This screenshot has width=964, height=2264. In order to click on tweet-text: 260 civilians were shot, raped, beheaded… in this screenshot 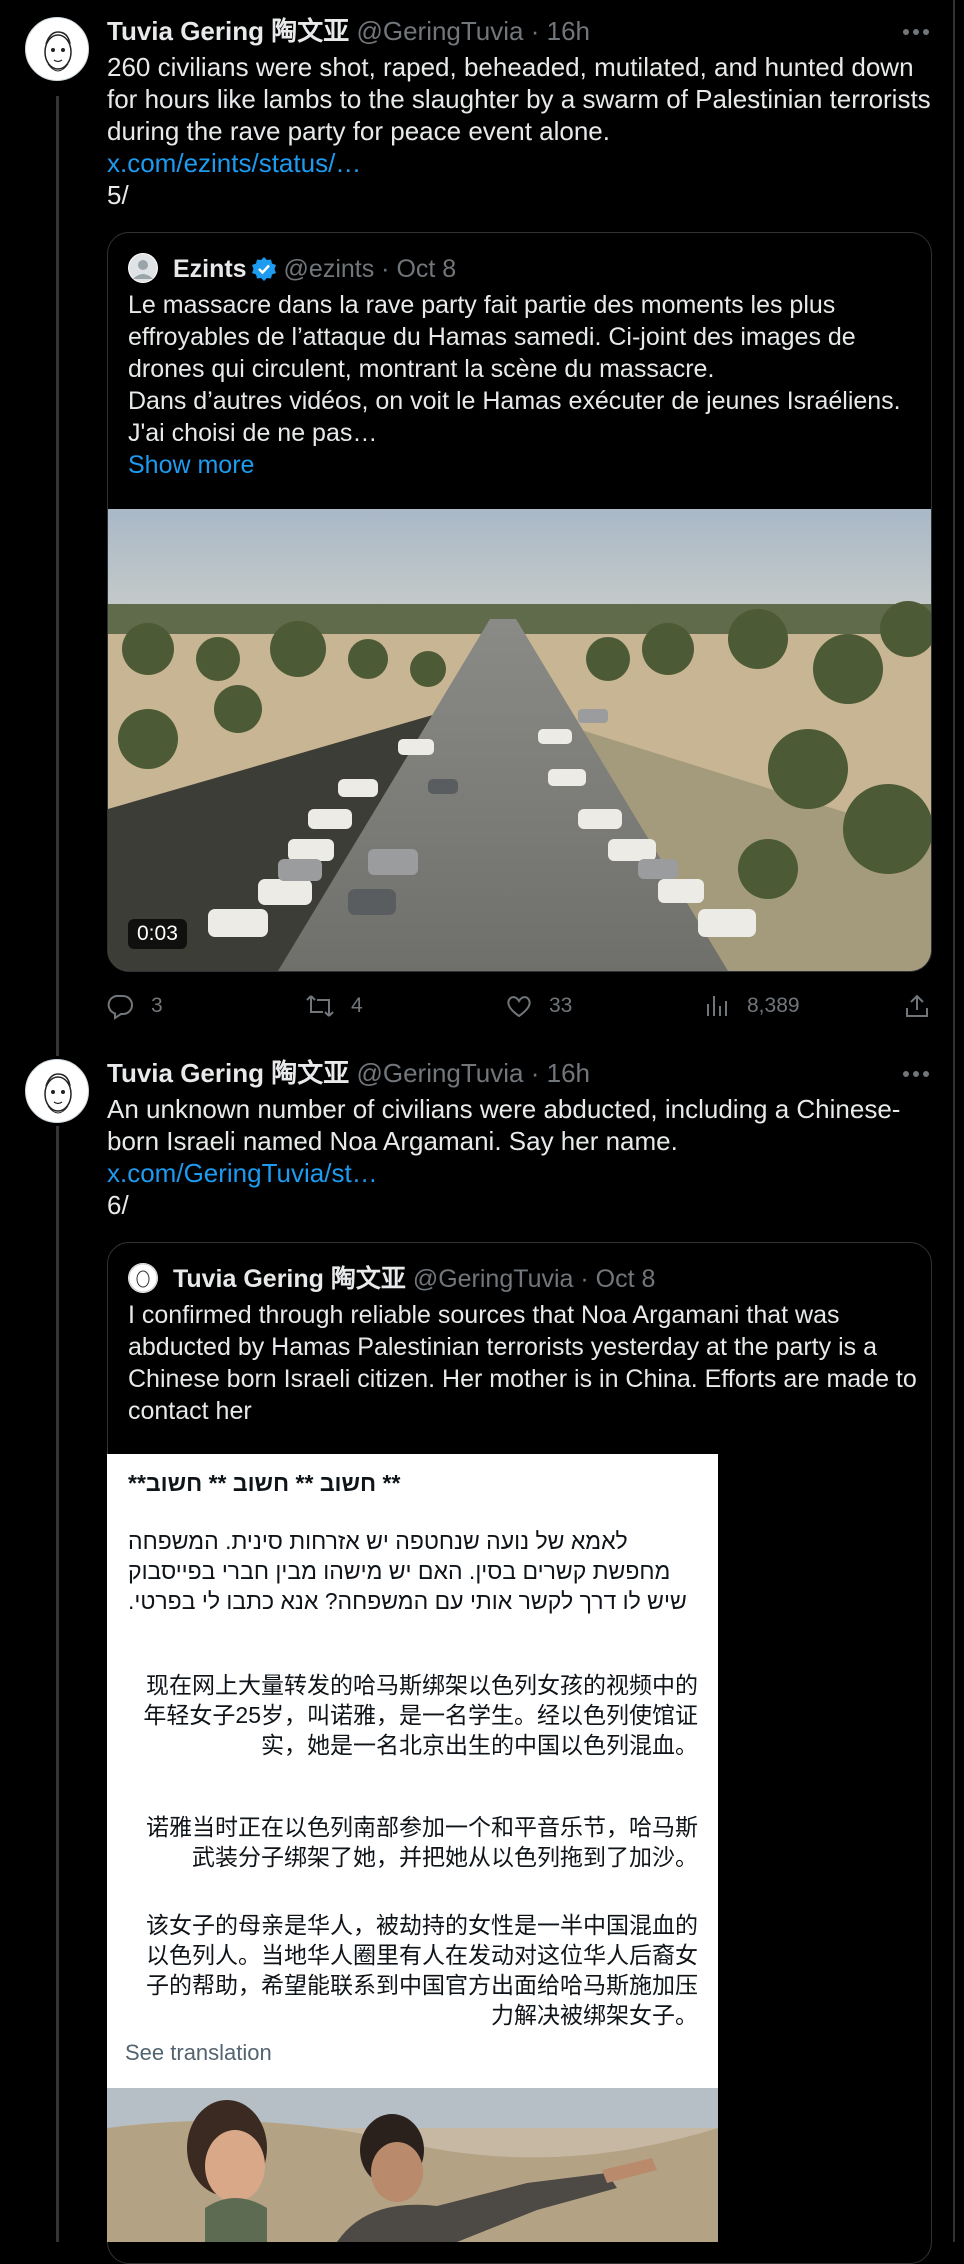, I will do `click(524, 131)`.